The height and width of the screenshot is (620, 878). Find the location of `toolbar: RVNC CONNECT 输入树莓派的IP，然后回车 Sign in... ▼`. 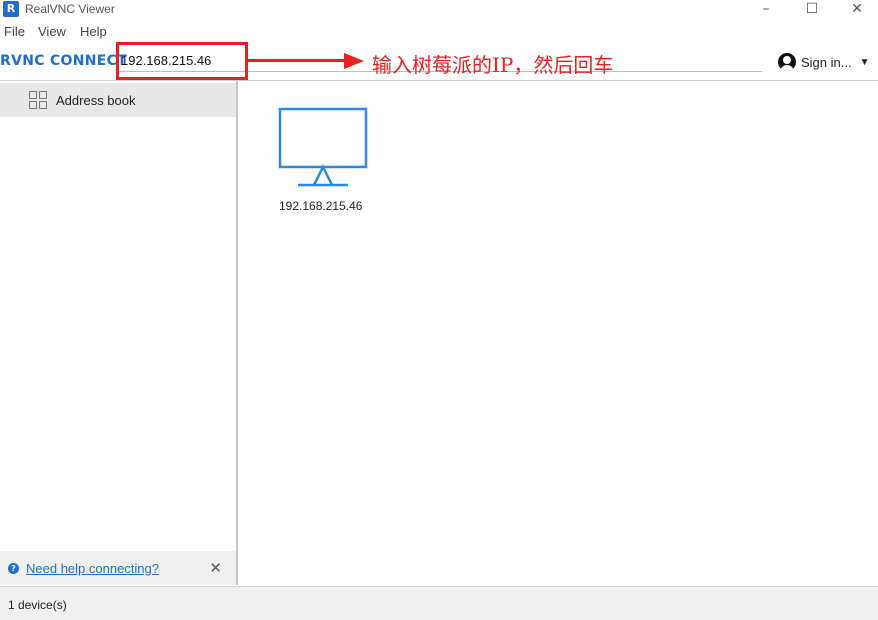

toolbar: RVNC CONNECT 输入树莓派的IP，然后回车 Sign in... ▼ is located at coordinates (439, 61).